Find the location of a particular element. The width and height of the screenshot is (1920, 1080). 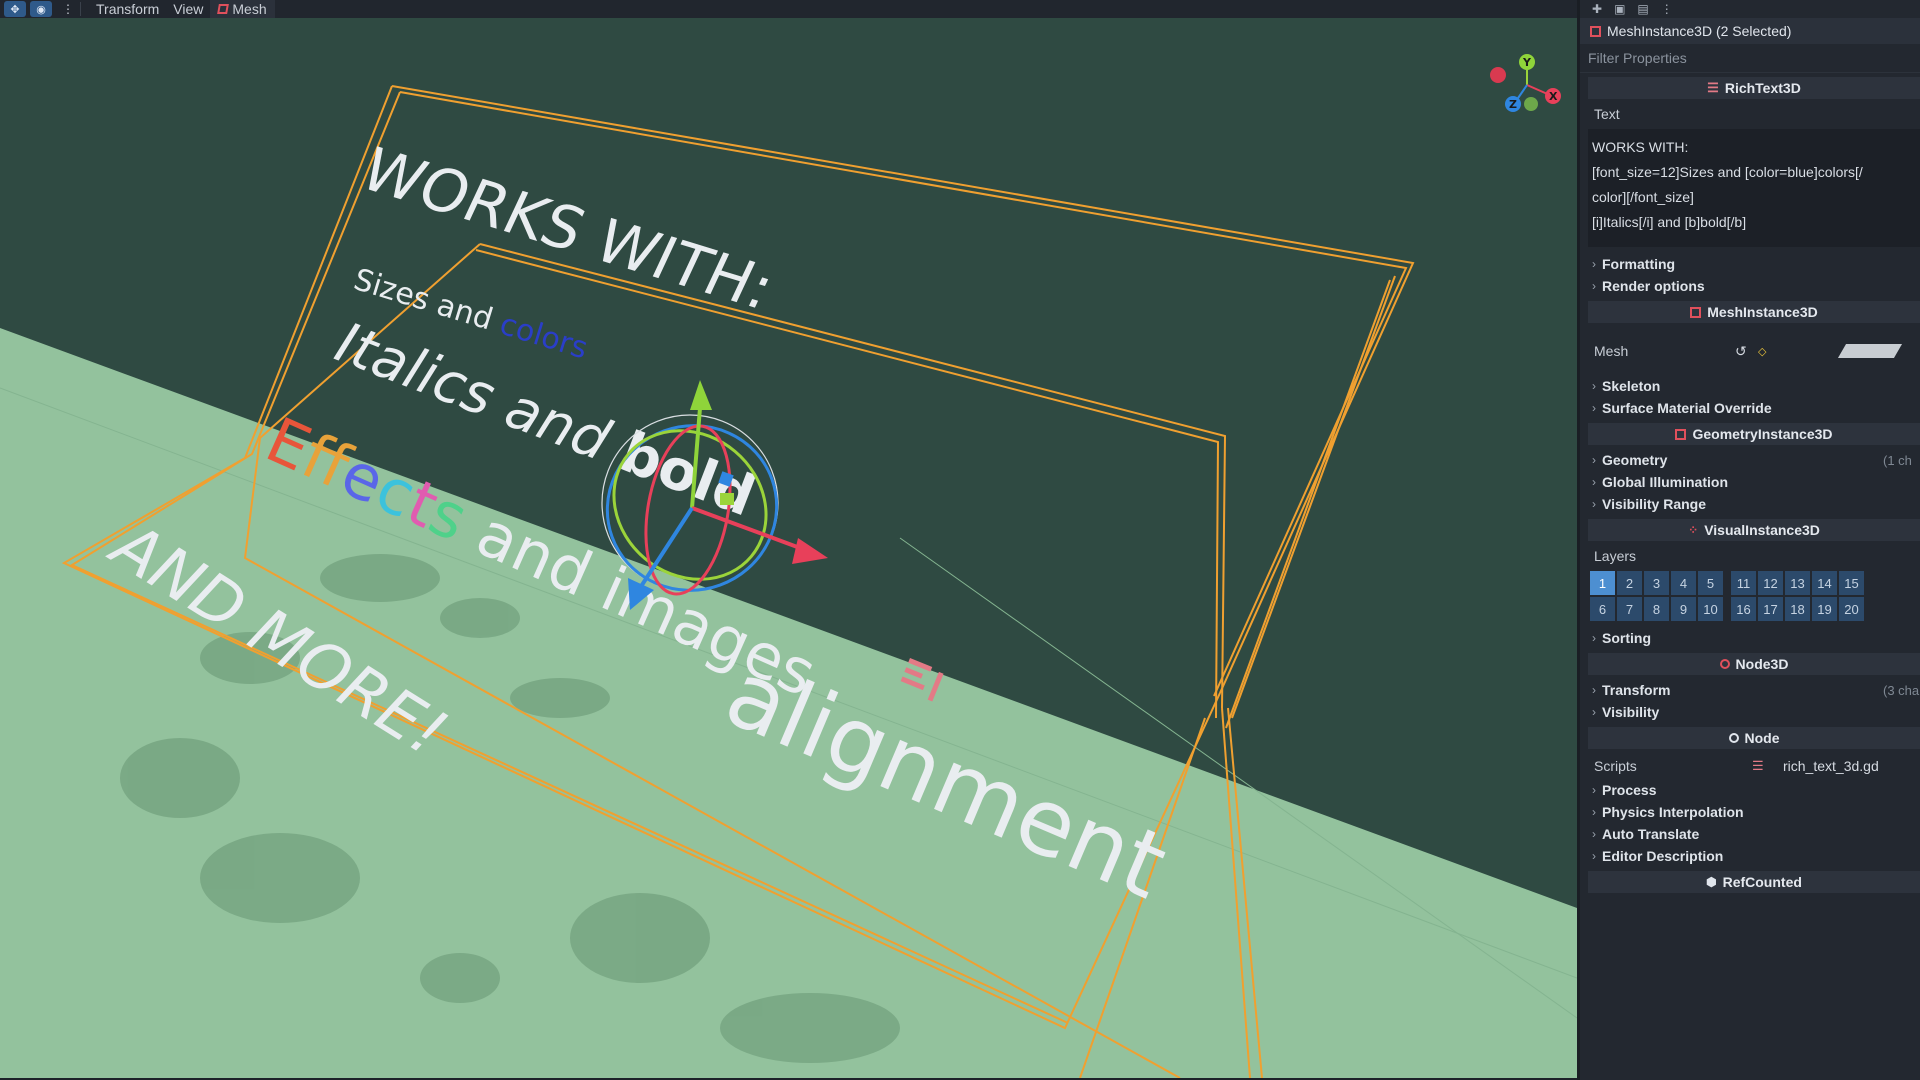

inspector-options-icon: ⋮ is located at coordinates (1667, 9).